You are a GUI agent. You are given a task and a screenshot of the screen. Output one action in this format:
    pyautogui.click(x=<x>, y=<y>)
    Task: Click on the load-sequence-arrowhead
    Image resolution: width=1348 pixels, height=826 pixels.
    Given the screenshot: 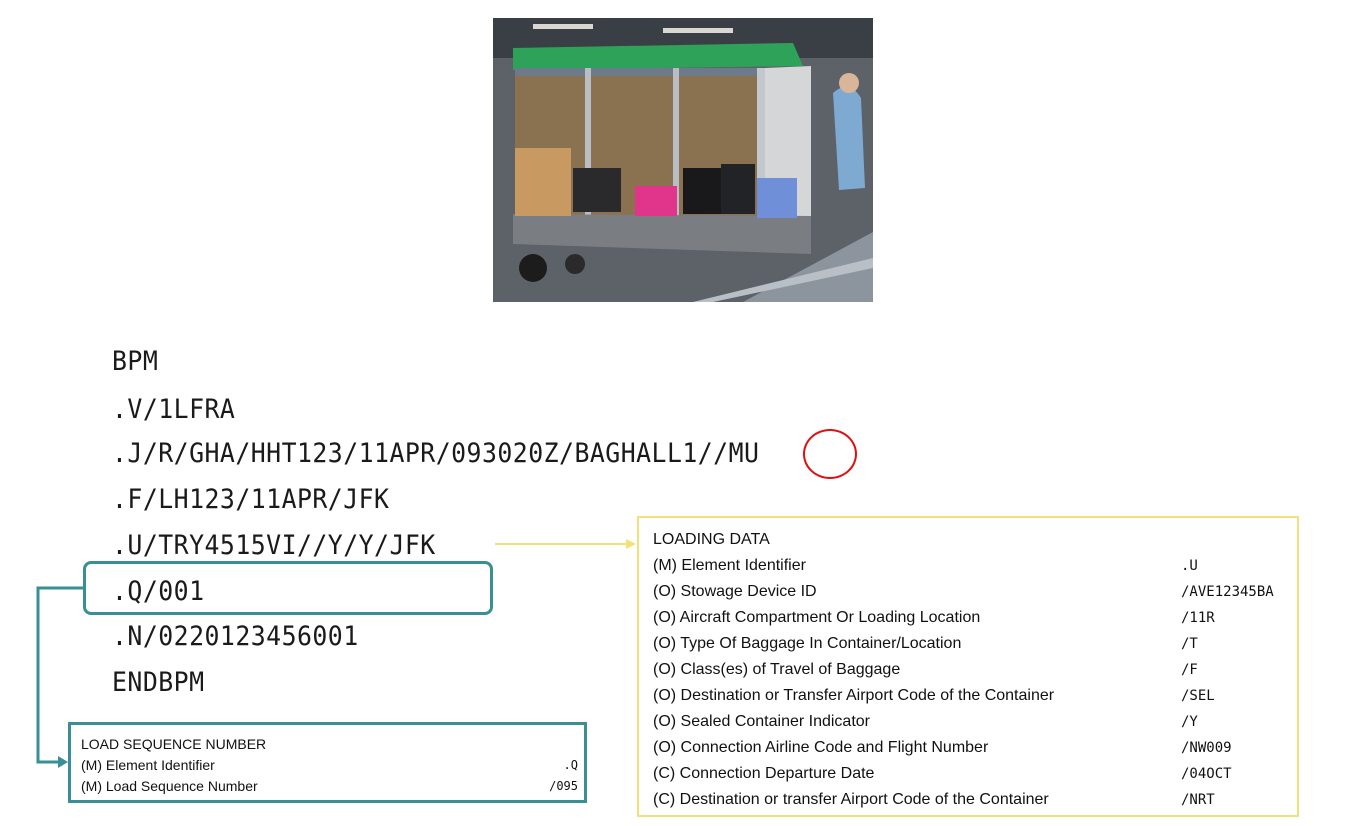 What is the action you would take?
    pyautogui.click(x=63, y=762)
    